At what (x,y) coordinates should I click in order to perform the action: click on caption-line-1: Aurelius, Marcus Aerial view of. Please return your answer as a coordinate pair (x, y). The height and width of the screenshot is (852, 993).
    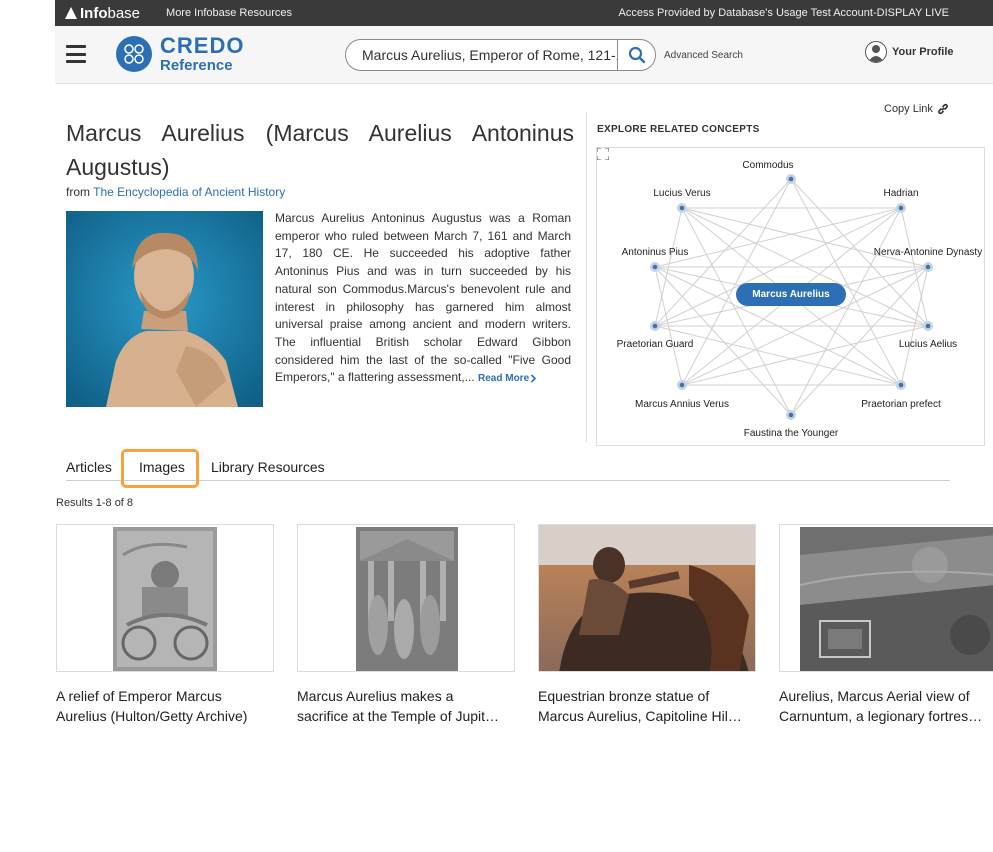
    Looking at the image, I should click on (874, 696).